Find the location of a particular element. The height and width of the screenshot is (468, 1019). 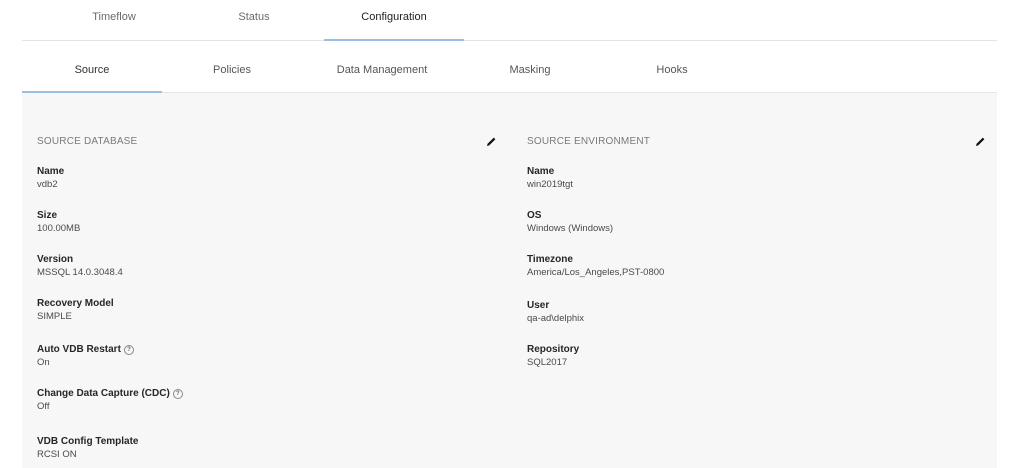

field-repository: Repository SQL2017 is located at coordinates (553, 356).